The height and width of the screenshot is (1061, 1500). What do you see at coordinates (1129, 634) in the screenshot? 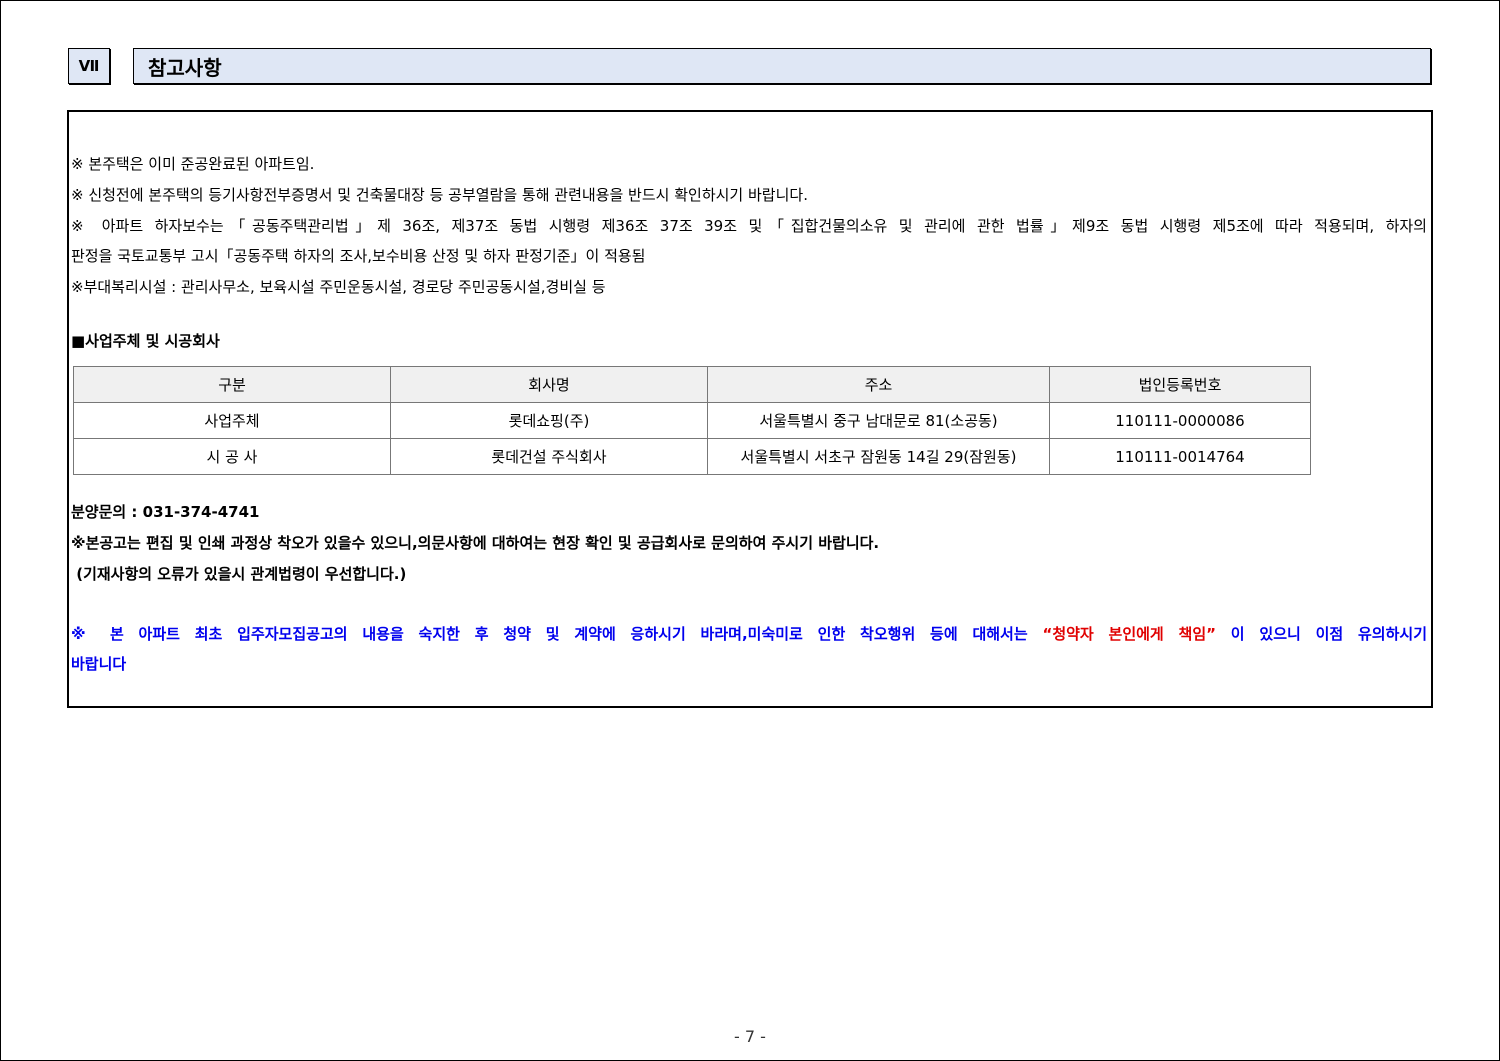
I see `notice-highlight: “청약자 본인에게 책임”` at bounding box center [1129, 634].